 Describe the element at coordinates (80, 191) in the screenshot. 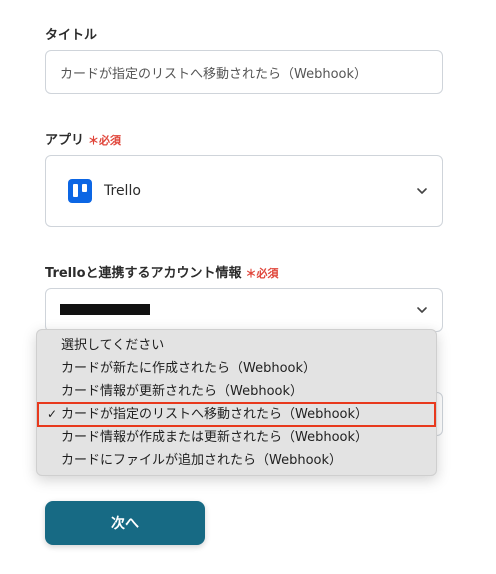

I see `trello-logo-icon` at that location.